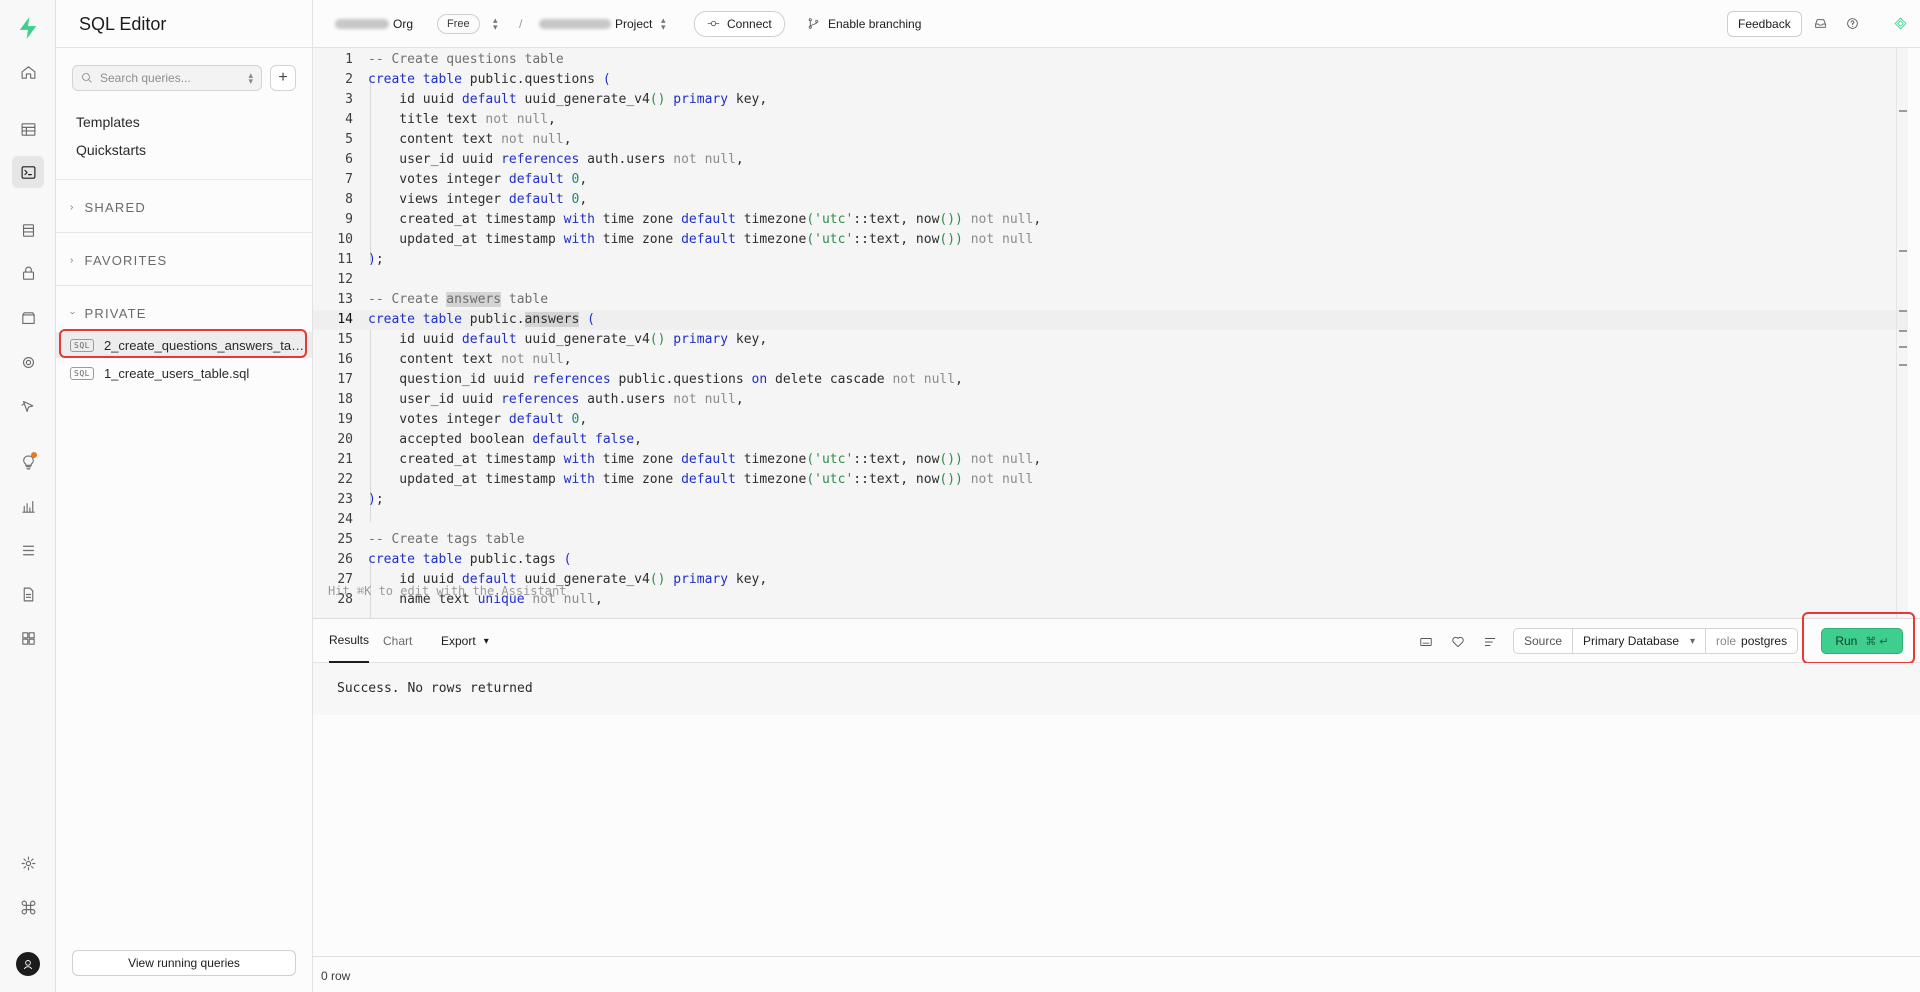 The width and height of the screenshot is (1920, 992). Describe the element at coordinates (462, 419) in the screenshot. I see `code-line: 19 votes integer default 0,` at that location.